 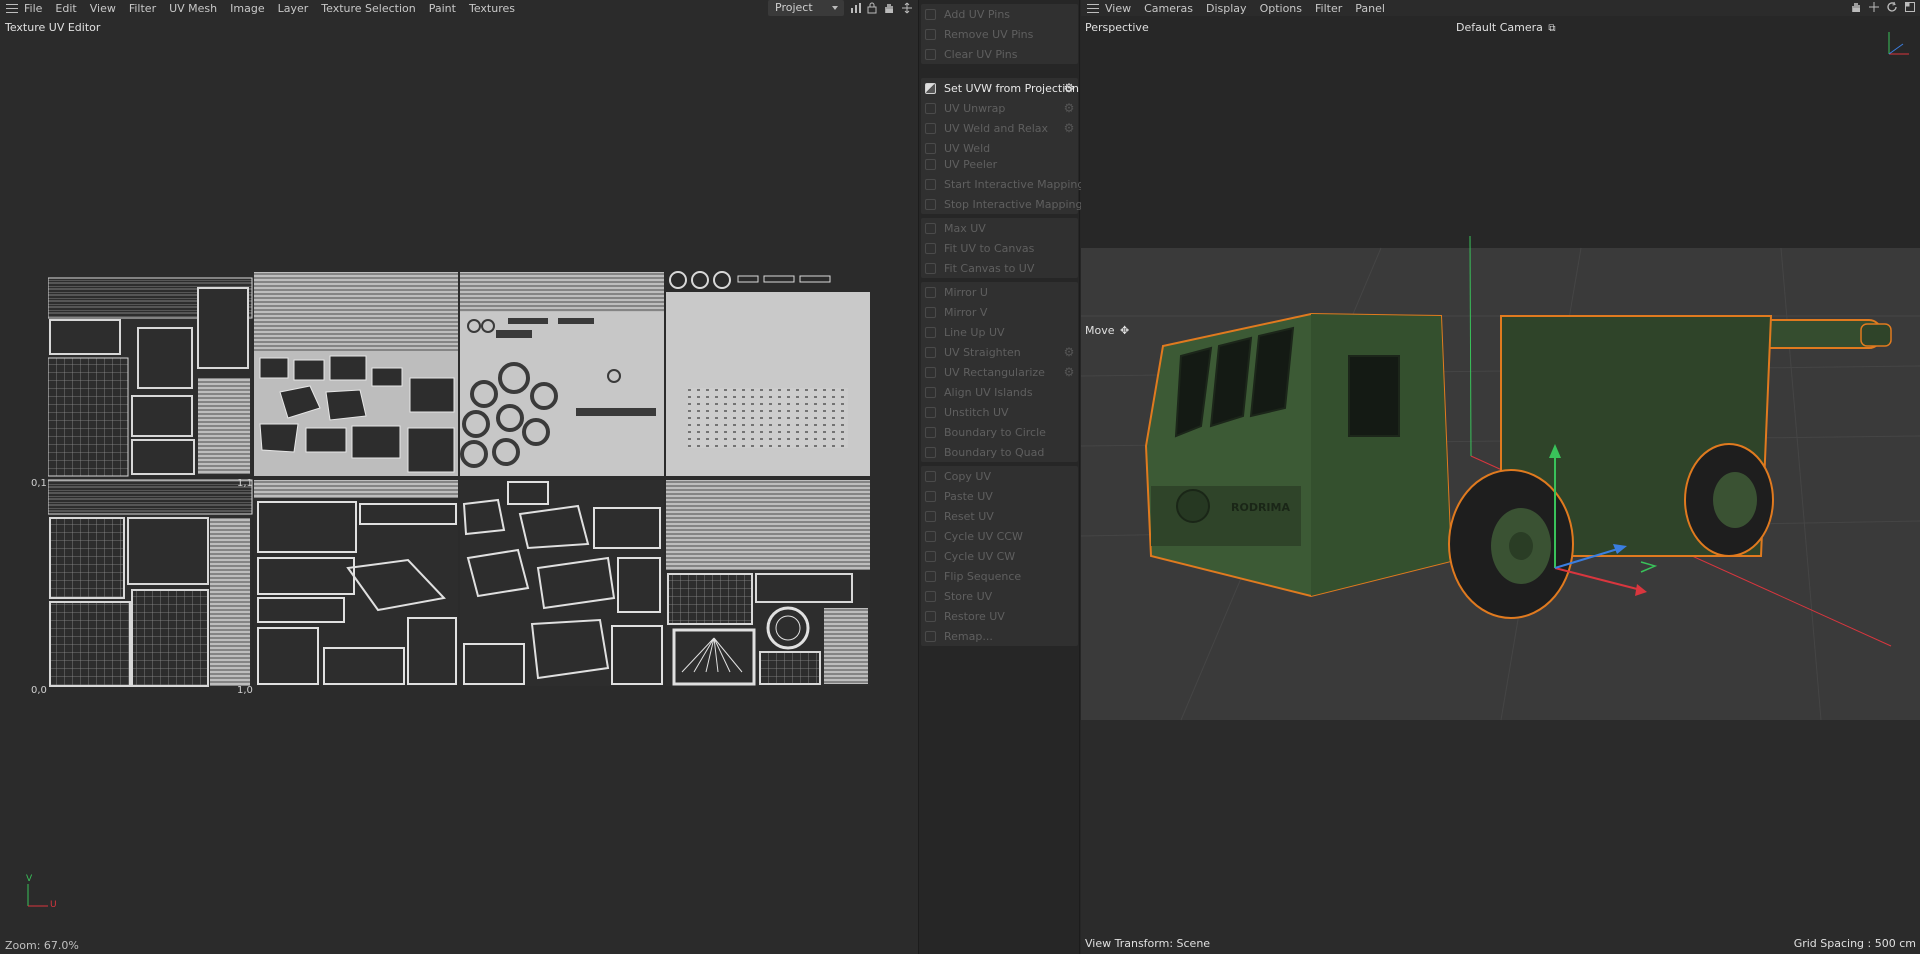 I want to click on command-label: Line Up UV, so click(x=974, y=332).